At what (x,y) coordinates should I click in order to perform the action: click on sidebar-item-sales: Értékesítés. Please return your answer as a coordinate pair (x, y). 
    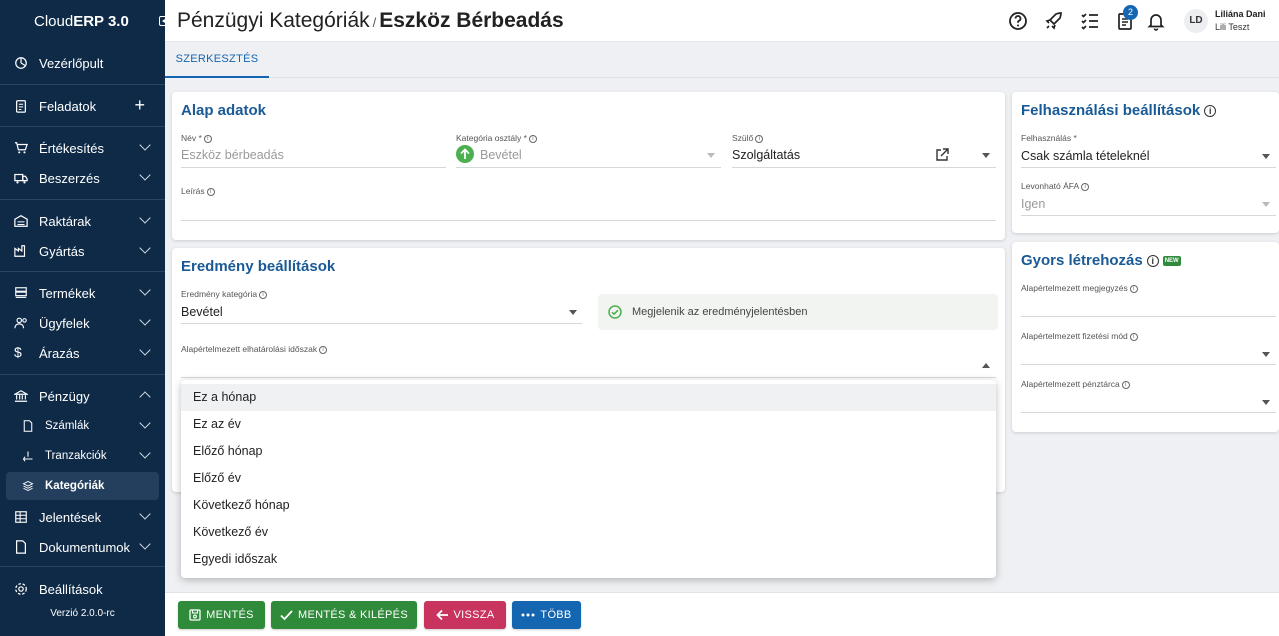
    Looking at the image, I should click on (82, 148).